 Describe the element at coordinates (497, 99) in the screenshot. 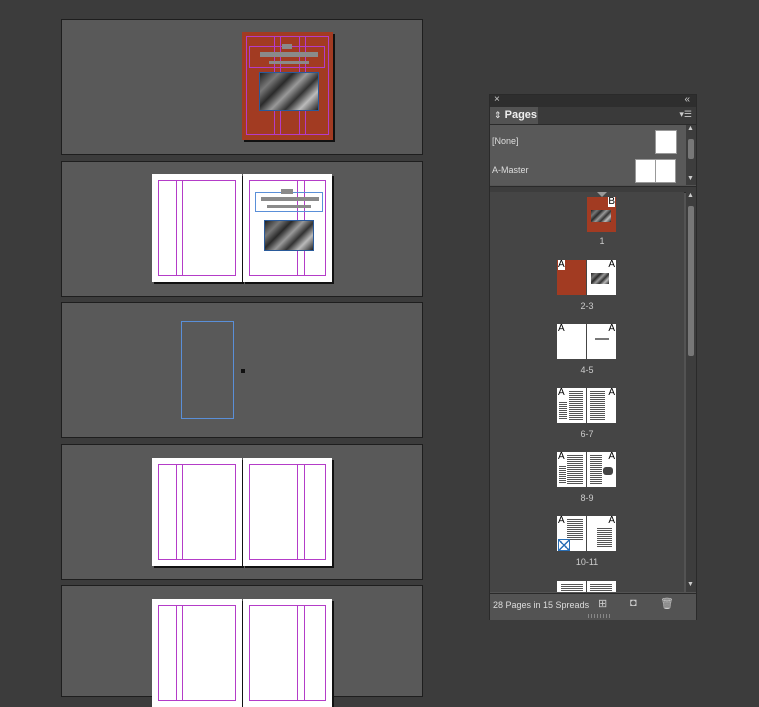

I see `close-icon: ×` at that location.